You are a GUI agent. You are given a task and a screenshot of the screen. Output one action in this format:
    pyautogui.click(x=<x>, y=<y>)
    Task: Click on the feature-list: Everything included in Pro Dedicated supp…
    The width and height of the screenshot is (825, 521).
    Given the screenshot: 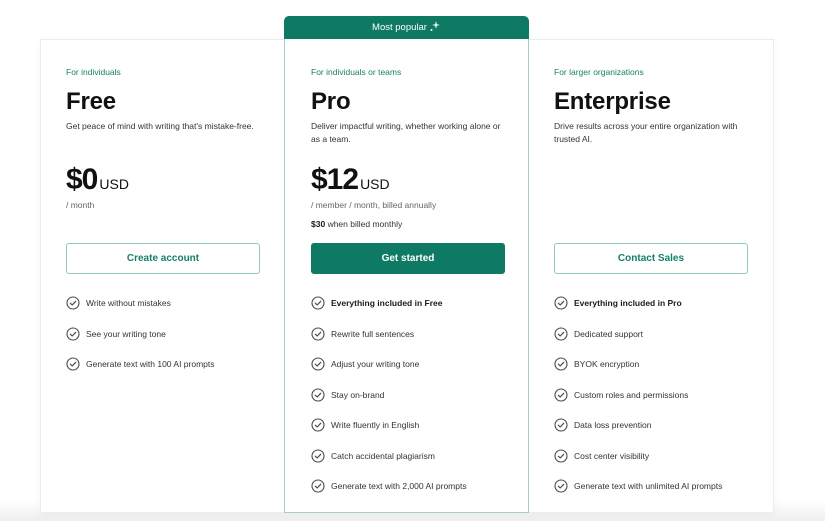 What is the action you would take?
    pyautogui.click(x=638, y=395)
    